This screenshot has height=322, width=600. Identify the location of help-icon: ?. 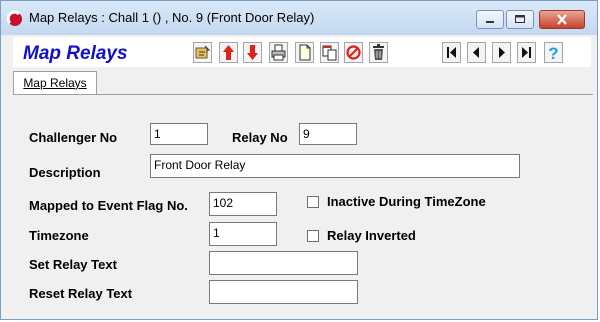
(553, 53).